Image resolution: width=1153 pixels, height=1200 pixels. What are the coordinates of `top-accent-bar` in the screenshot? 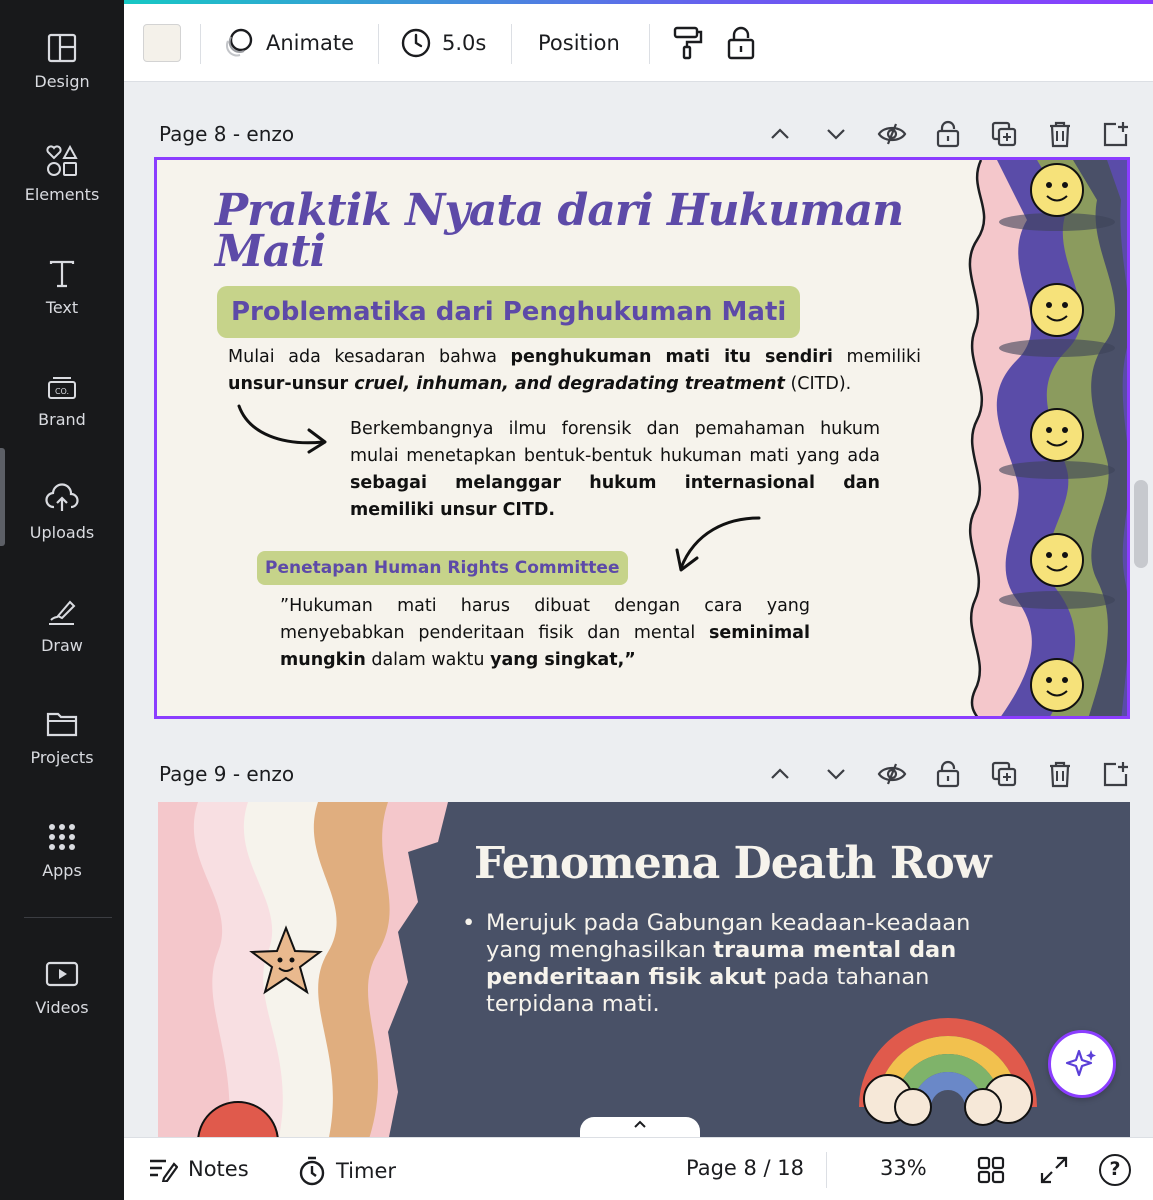 It's located at (638, 2).